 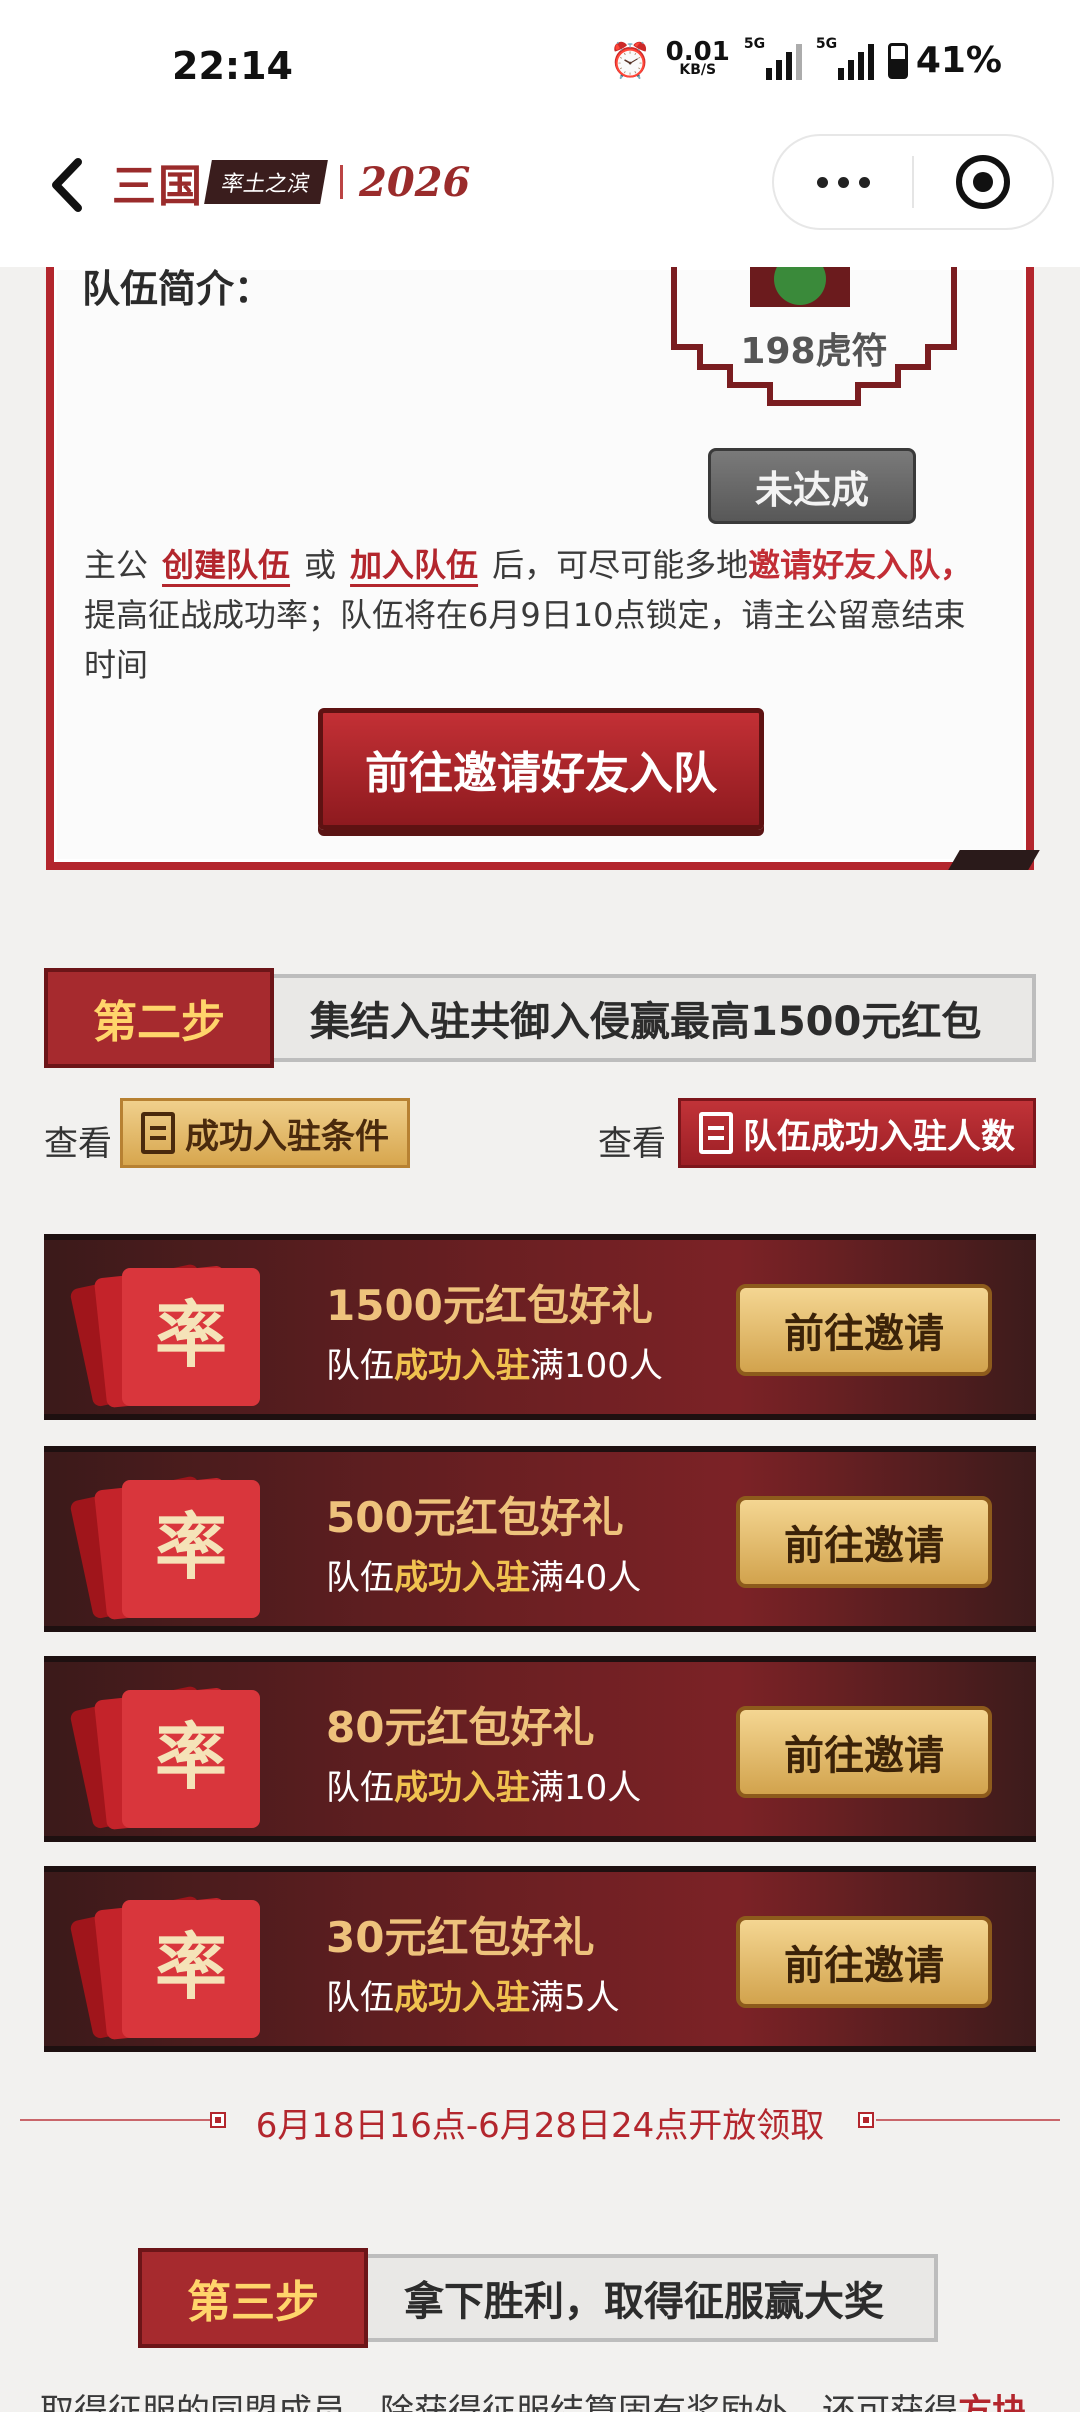 What do you see at coordinates (253, 2298) in the screenshot?
I see `step3-tag: 第三步` at bounding box center [253, 2298].